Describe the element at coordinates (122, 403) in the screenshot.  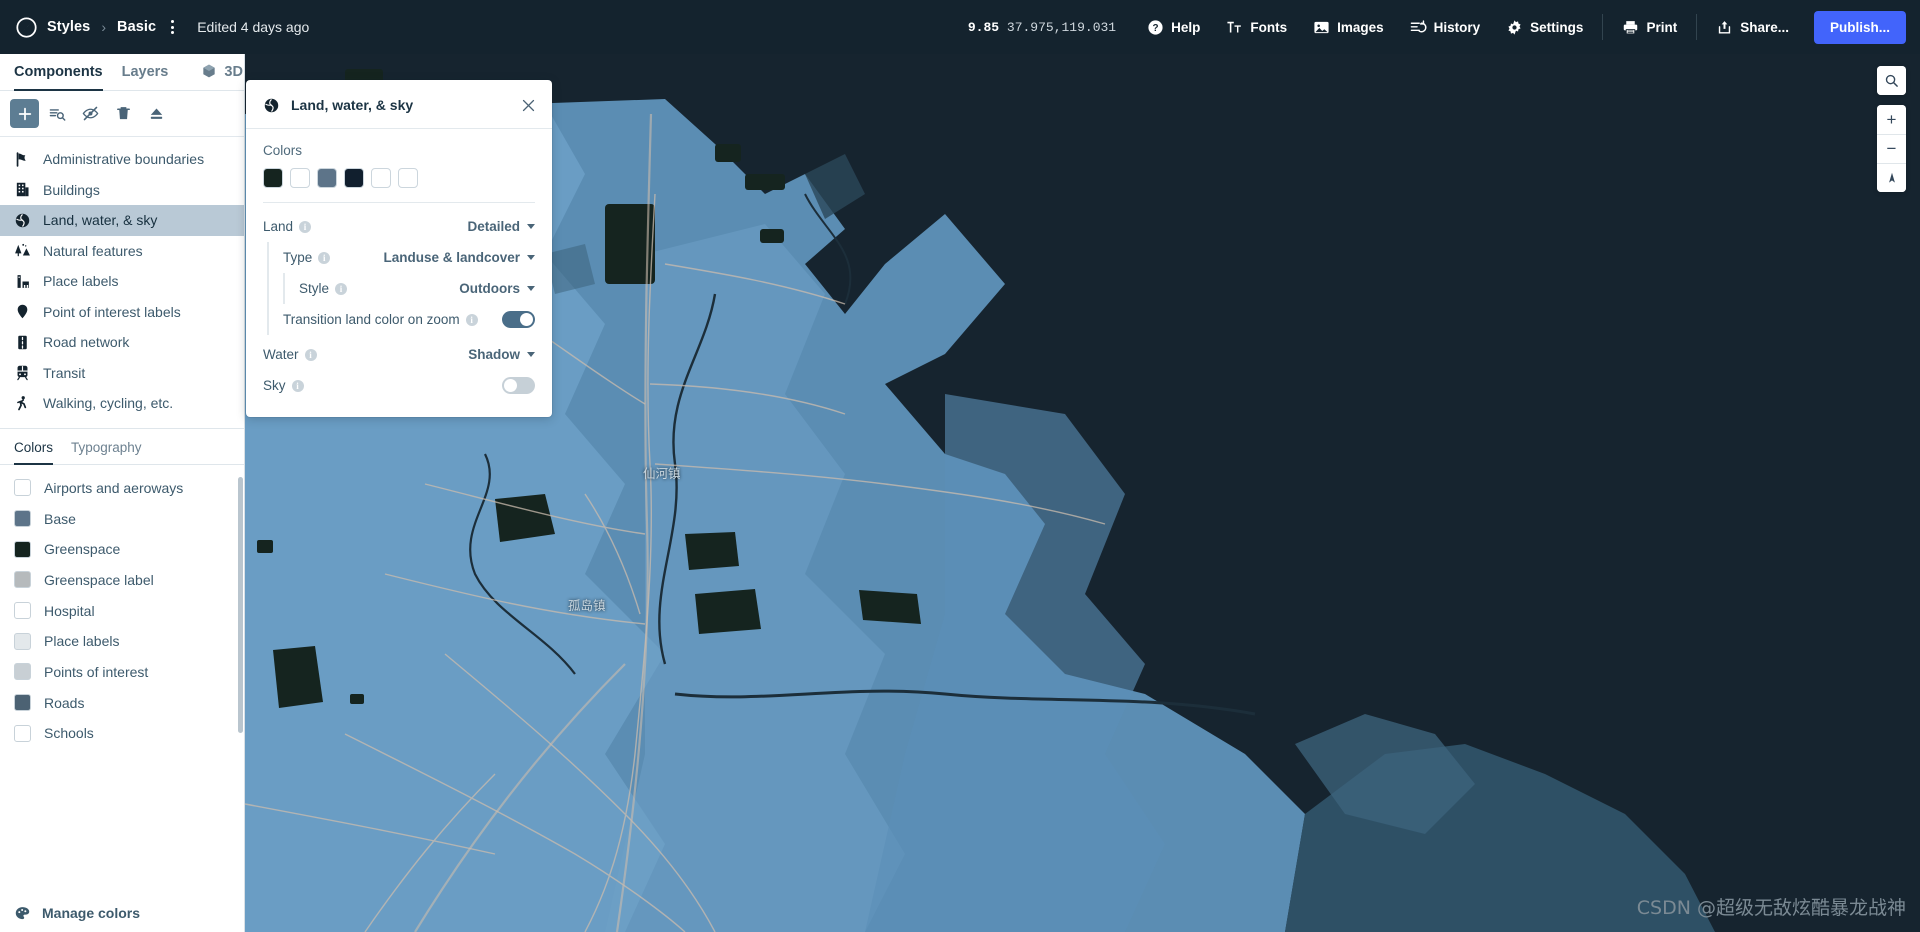
I see `sidebar-item-walking-cycling: Walking, cycling, etc.` at that location.